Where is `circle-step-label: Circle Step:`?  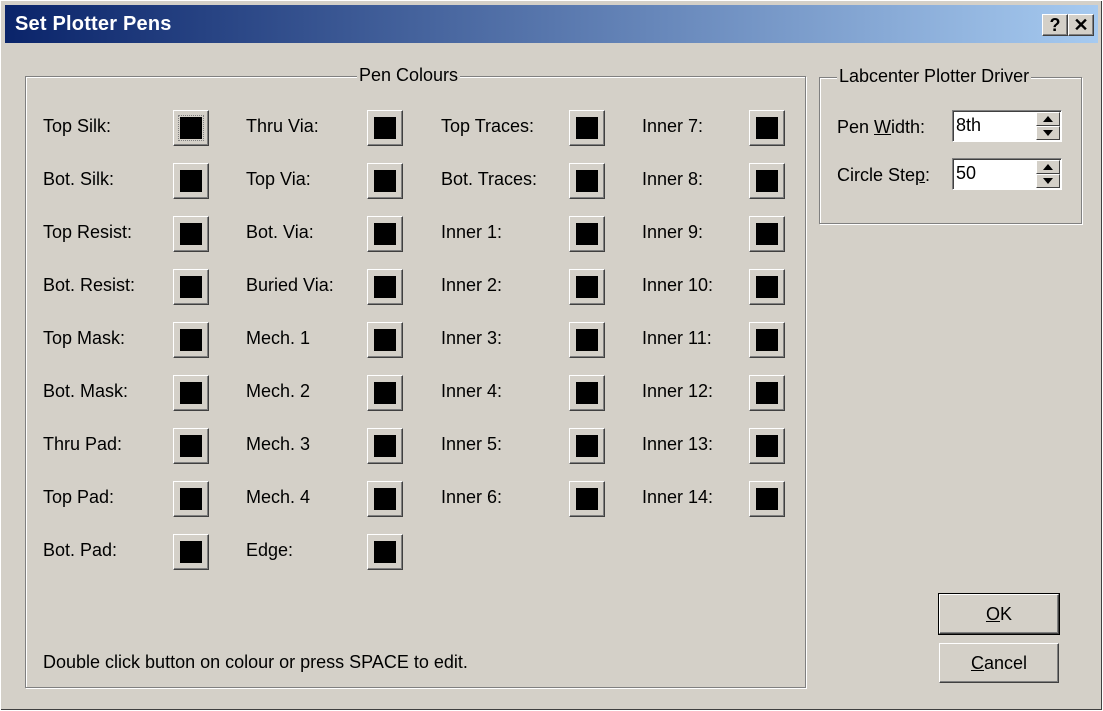
circle-step-label: Circle Step: is located at coordinates (884, 175).